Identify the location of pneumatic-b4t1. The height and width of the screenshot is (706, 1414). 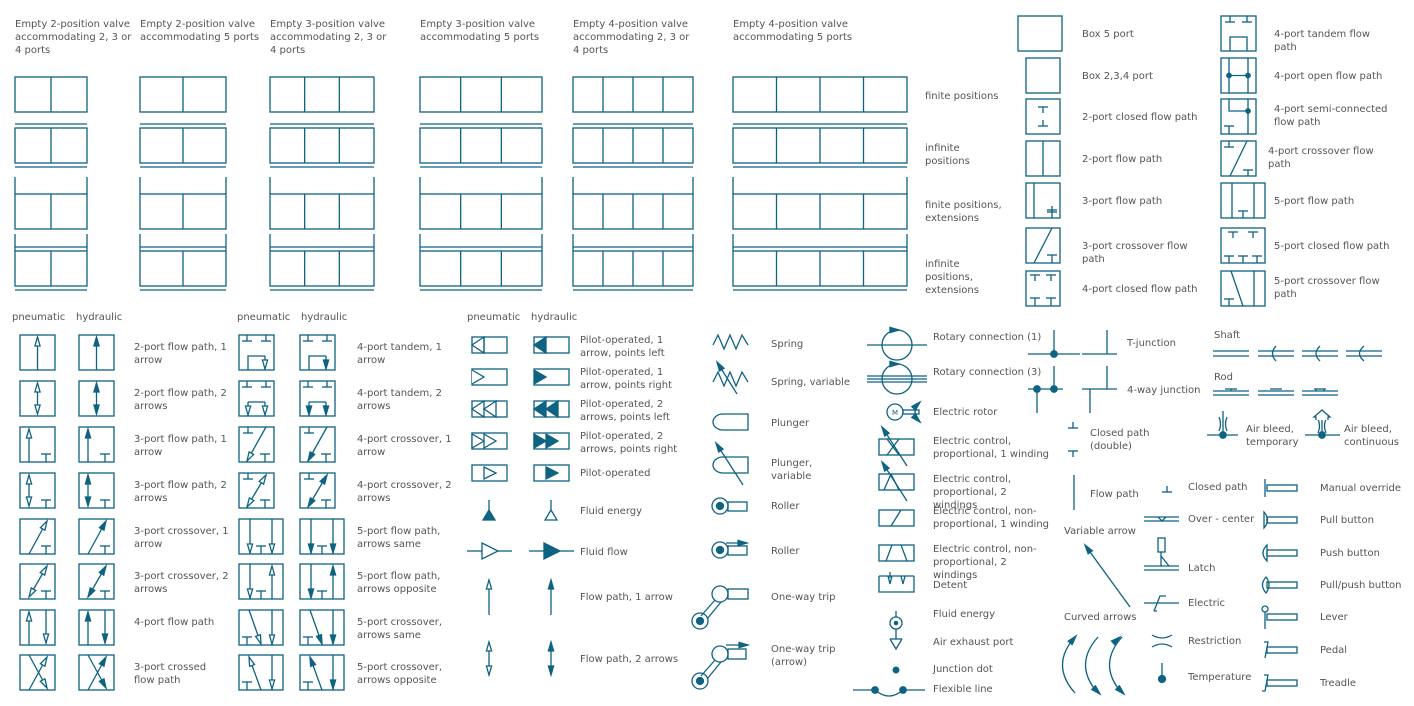
(256, 353).